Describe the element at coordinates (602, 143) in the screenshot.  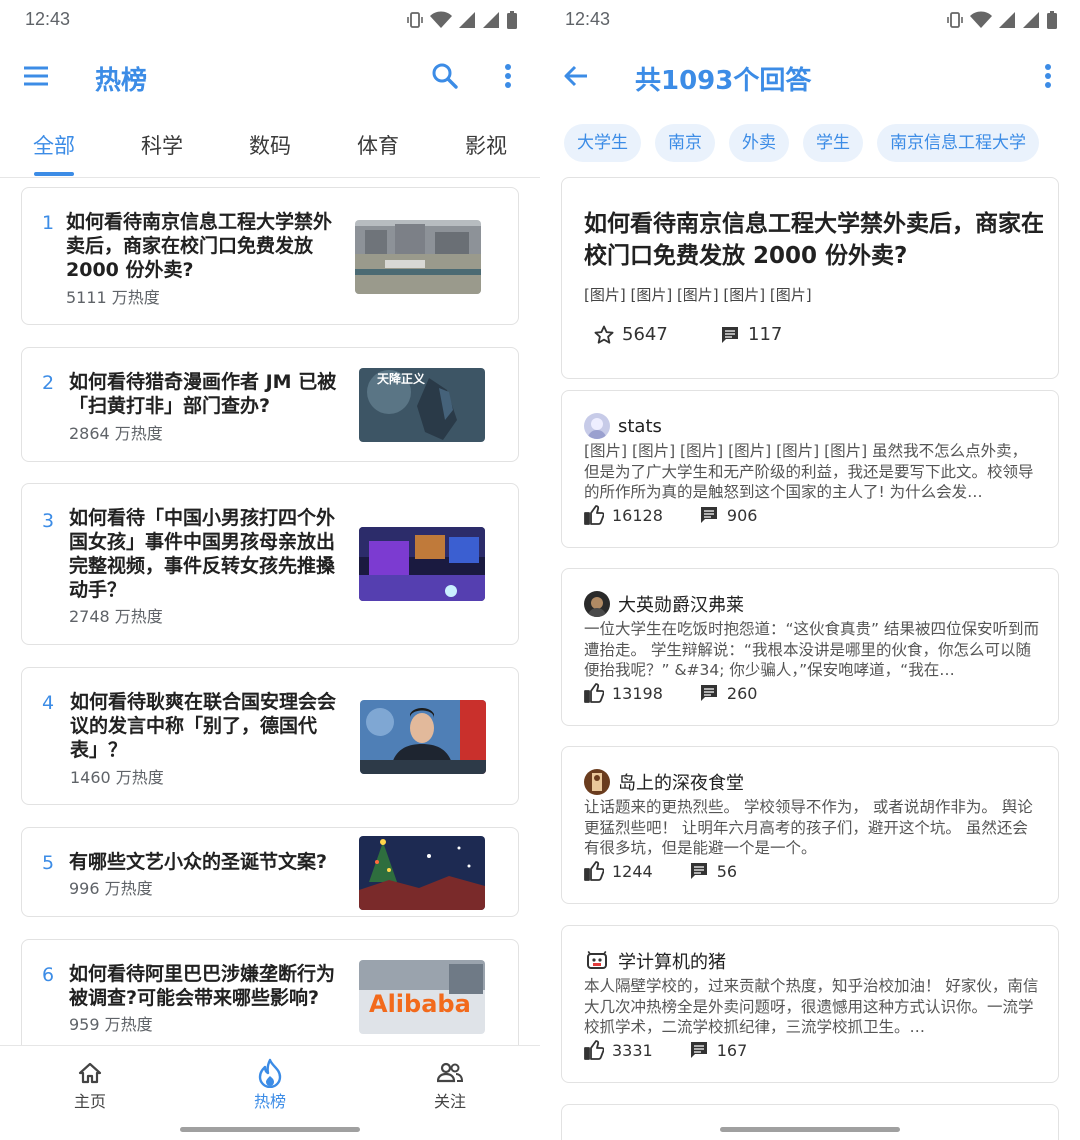
I see `topic-chip: 大学生` at that location.